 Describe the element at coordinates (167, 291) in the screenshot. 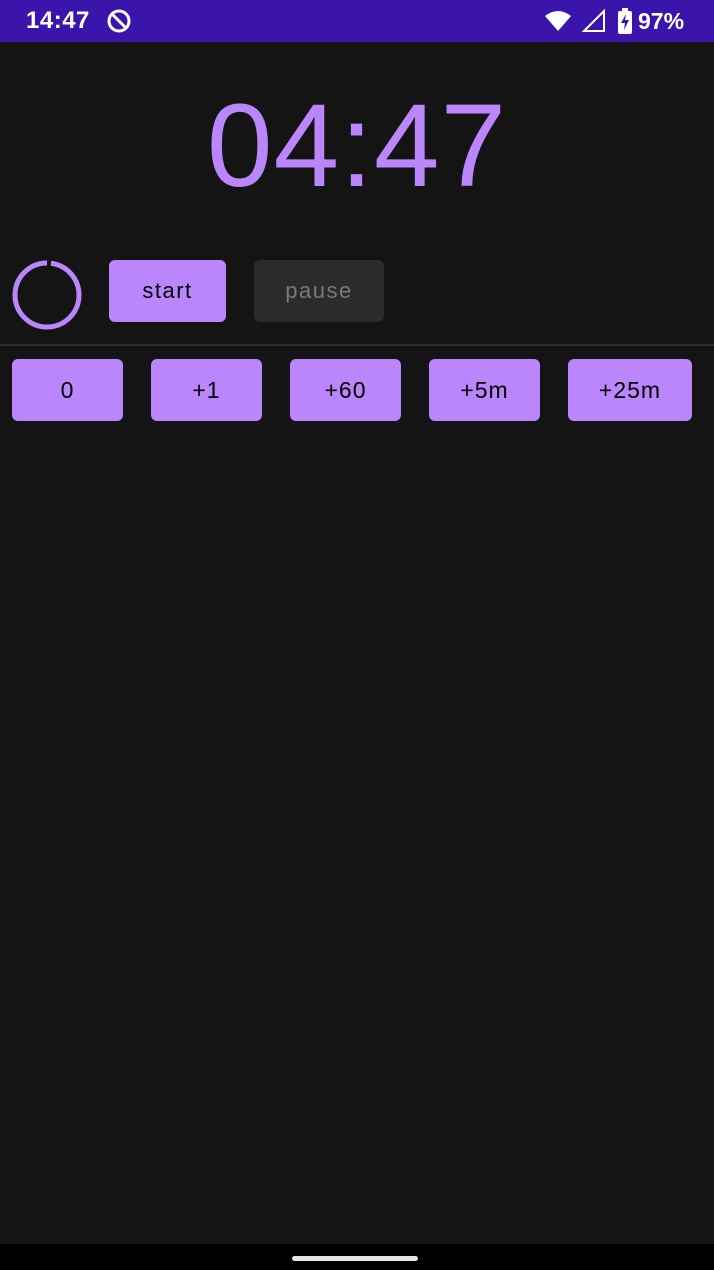

I see `start-button: start` at that location.